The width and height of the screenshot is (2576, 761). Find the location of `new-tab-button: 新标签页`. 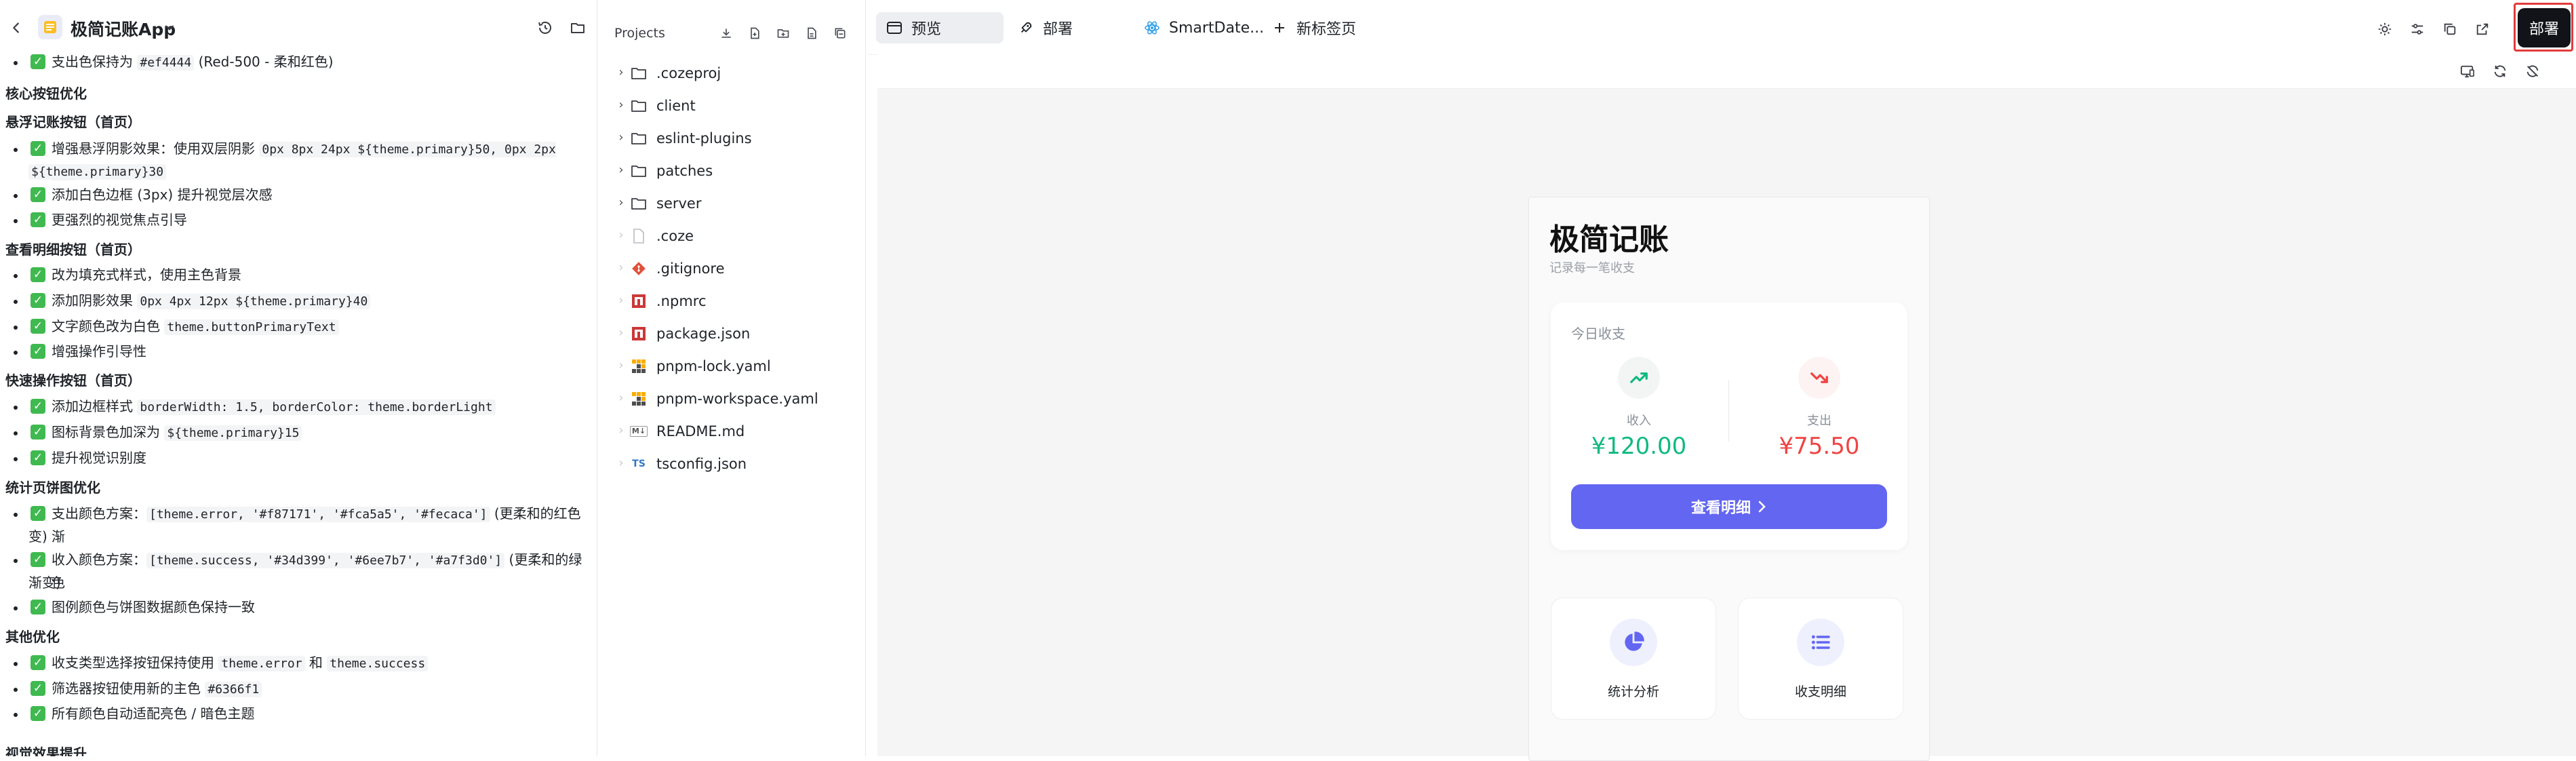

new-tab-button: 新标签页 is located at coordinates (1309, 27).